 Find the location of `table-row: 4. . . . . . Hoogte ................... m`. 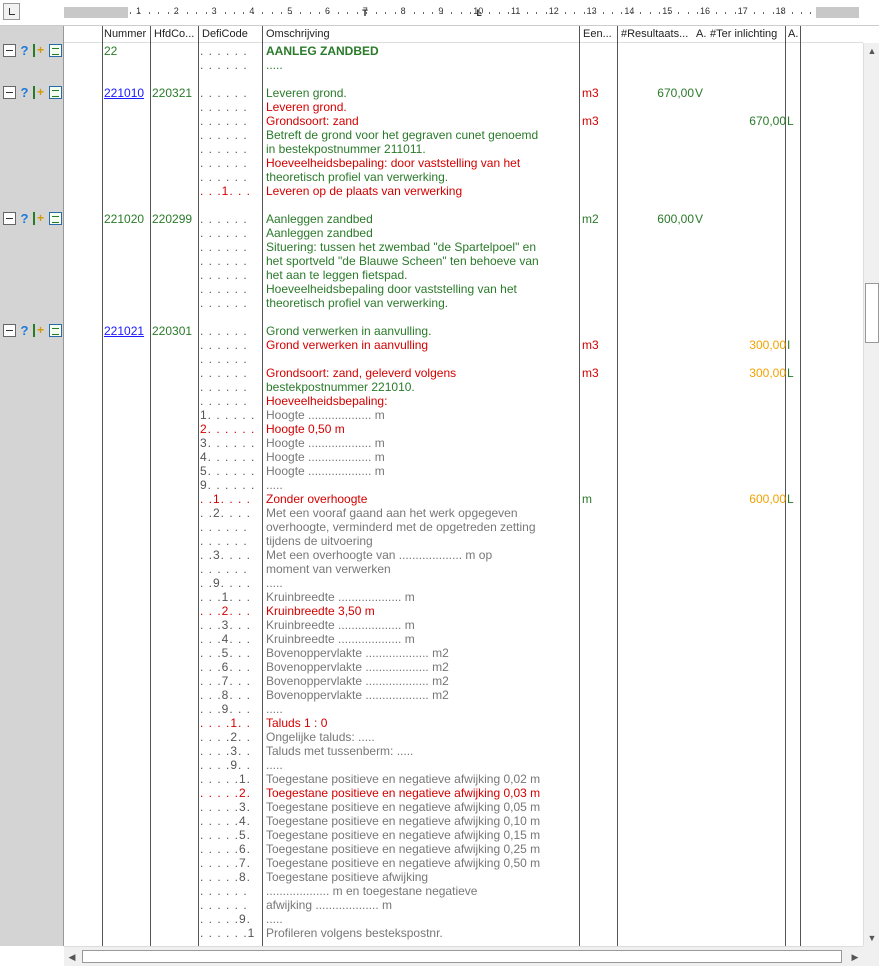

table-row: 4. . . . . . Hoogte ................... m is located at coordinates (463, 457).